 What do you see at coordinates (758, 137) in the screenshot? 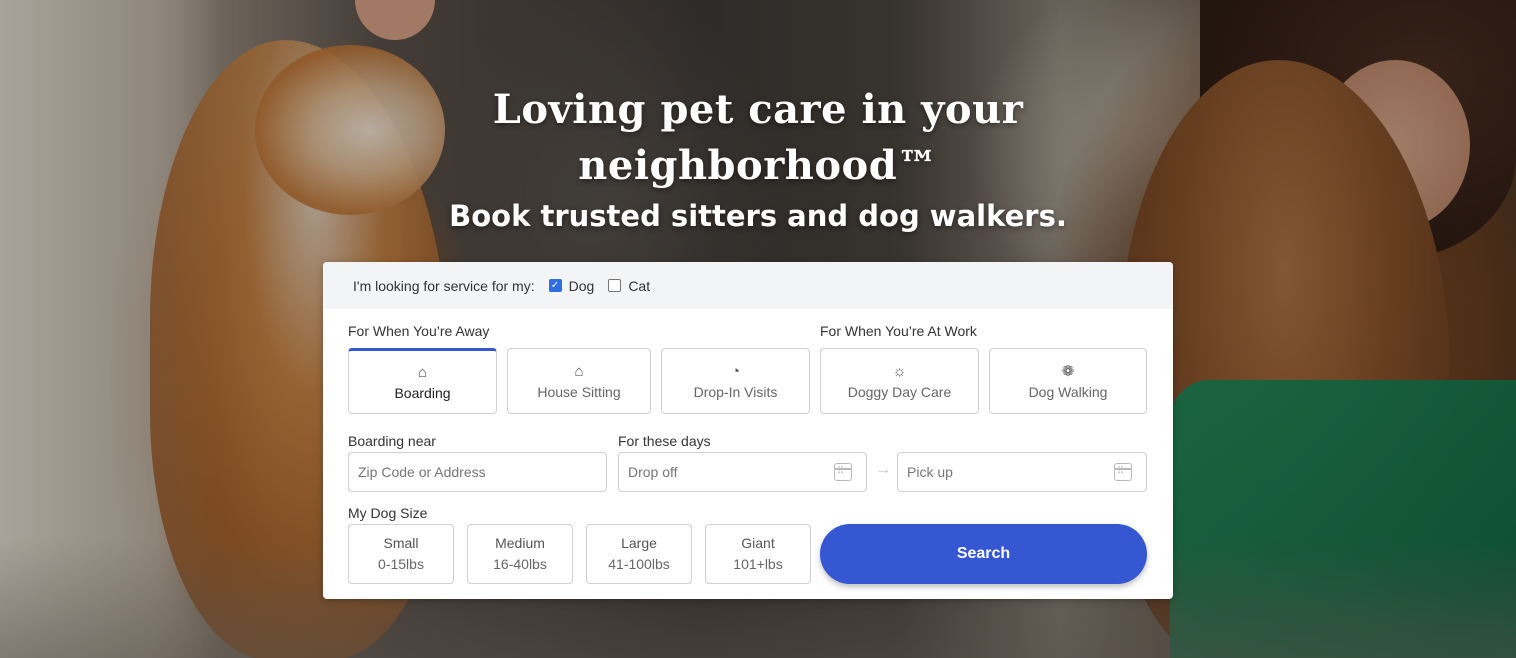
I see `hero-title: Loving pet care in your neighborhood™` at bounding box center [758, 137].